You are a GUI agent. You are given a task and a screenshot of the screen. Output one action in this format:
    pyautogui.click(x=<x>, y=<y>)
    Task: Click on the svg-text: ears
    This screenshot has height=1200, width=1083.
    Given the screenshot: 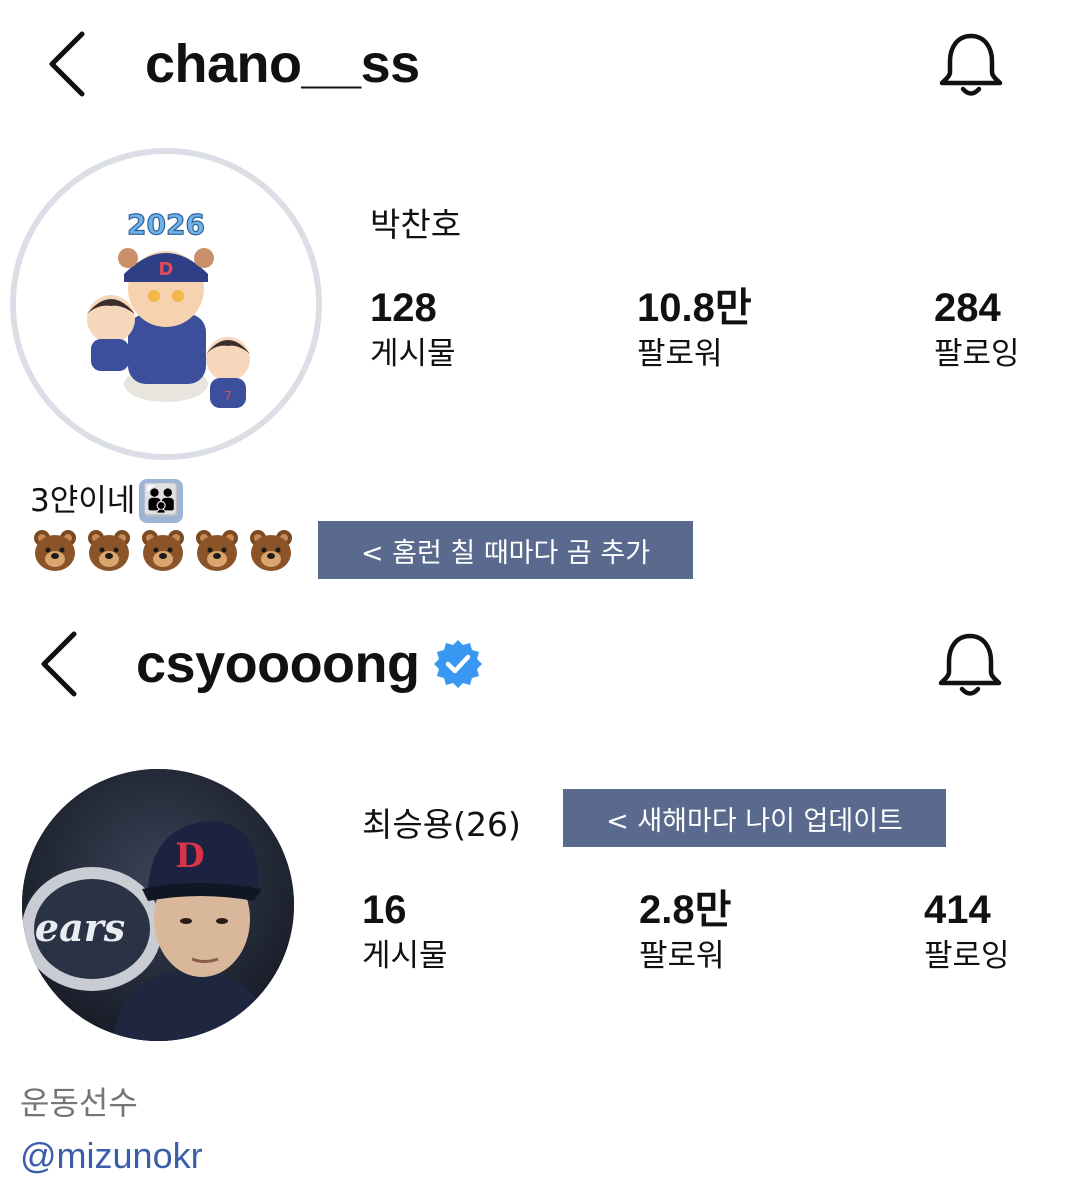 What is the action you would take?
    pyautogui.click(x=80, y=927)
    